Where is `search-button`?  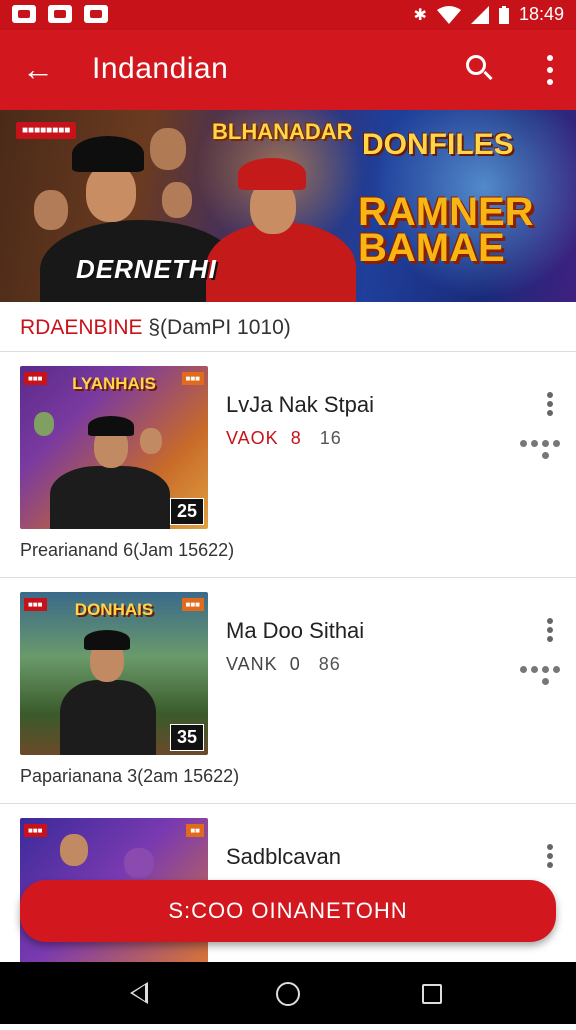 search-button is located at coordinates (480, 70).